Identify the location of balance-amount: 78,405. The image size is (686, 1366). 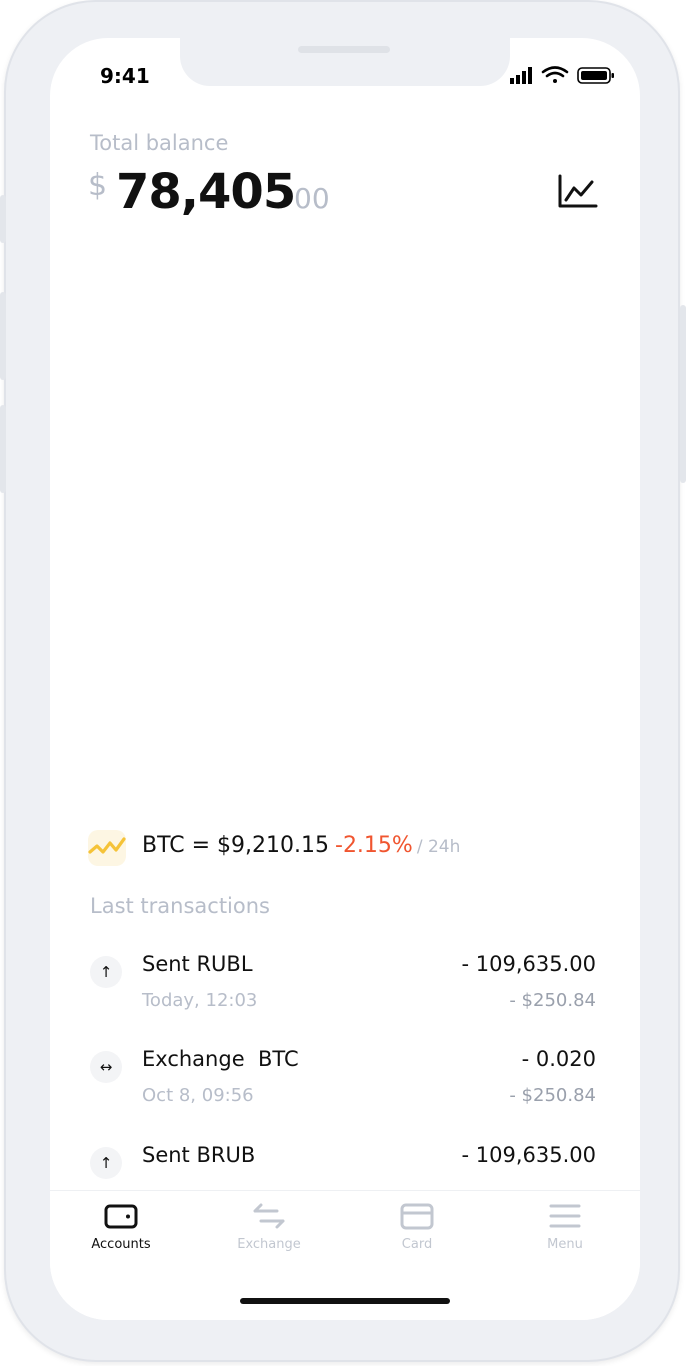
(206, 192).